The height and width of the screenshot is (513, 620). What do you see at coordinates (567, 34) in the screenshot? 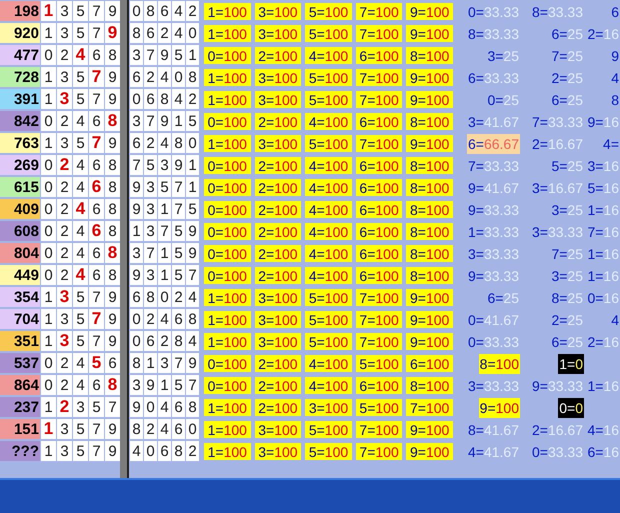
I see `stat-value: 6=25` at bounding box center [567, 34].